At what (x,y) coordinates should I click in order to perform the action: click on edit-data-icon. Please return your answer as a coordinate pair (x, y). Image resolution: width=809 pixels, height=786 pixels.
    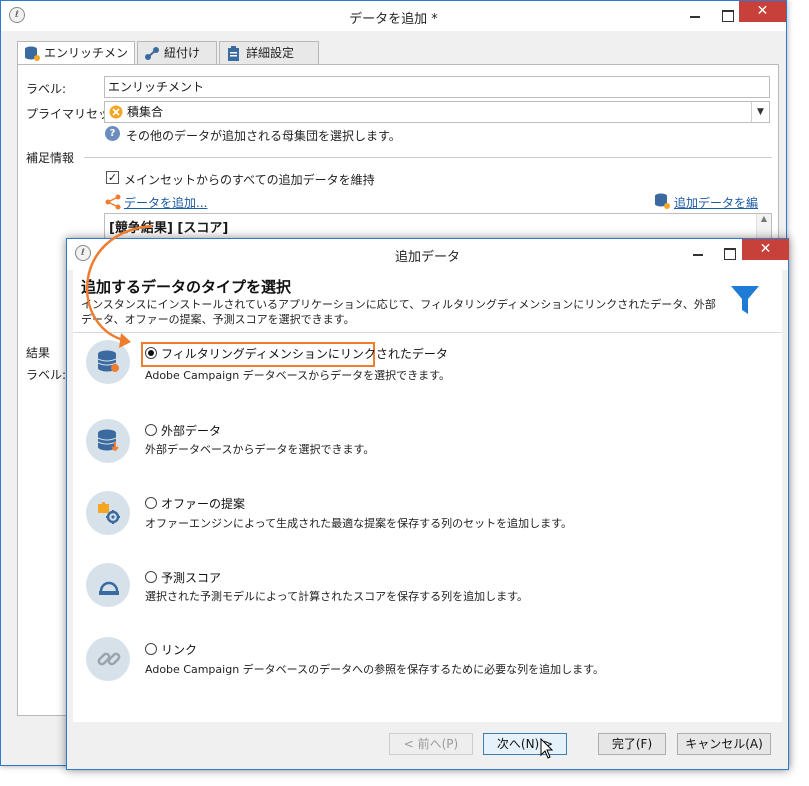
    Looking at the image, I should click on (662, 201).